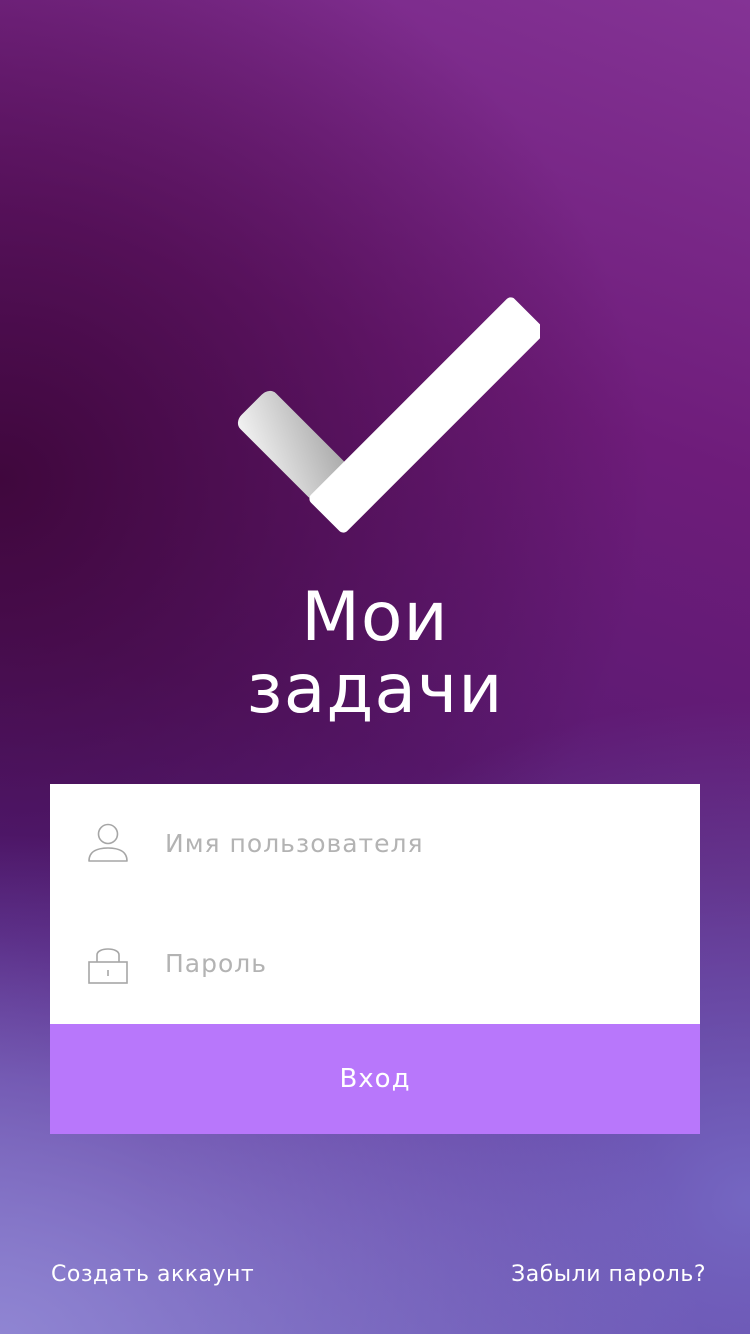  I want to click on app-title-line-2: задачи, so click(375, 689).